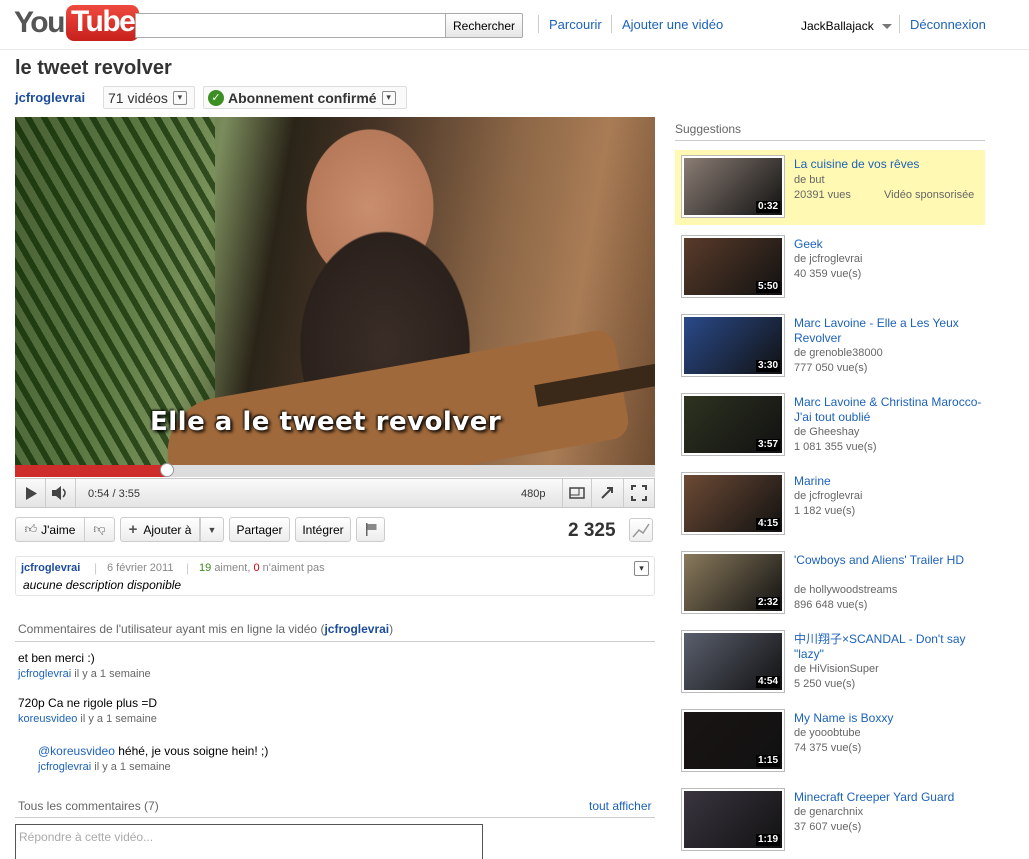  I want to click on suggestion-views: 74 375 vue(s), so click(828, 748).